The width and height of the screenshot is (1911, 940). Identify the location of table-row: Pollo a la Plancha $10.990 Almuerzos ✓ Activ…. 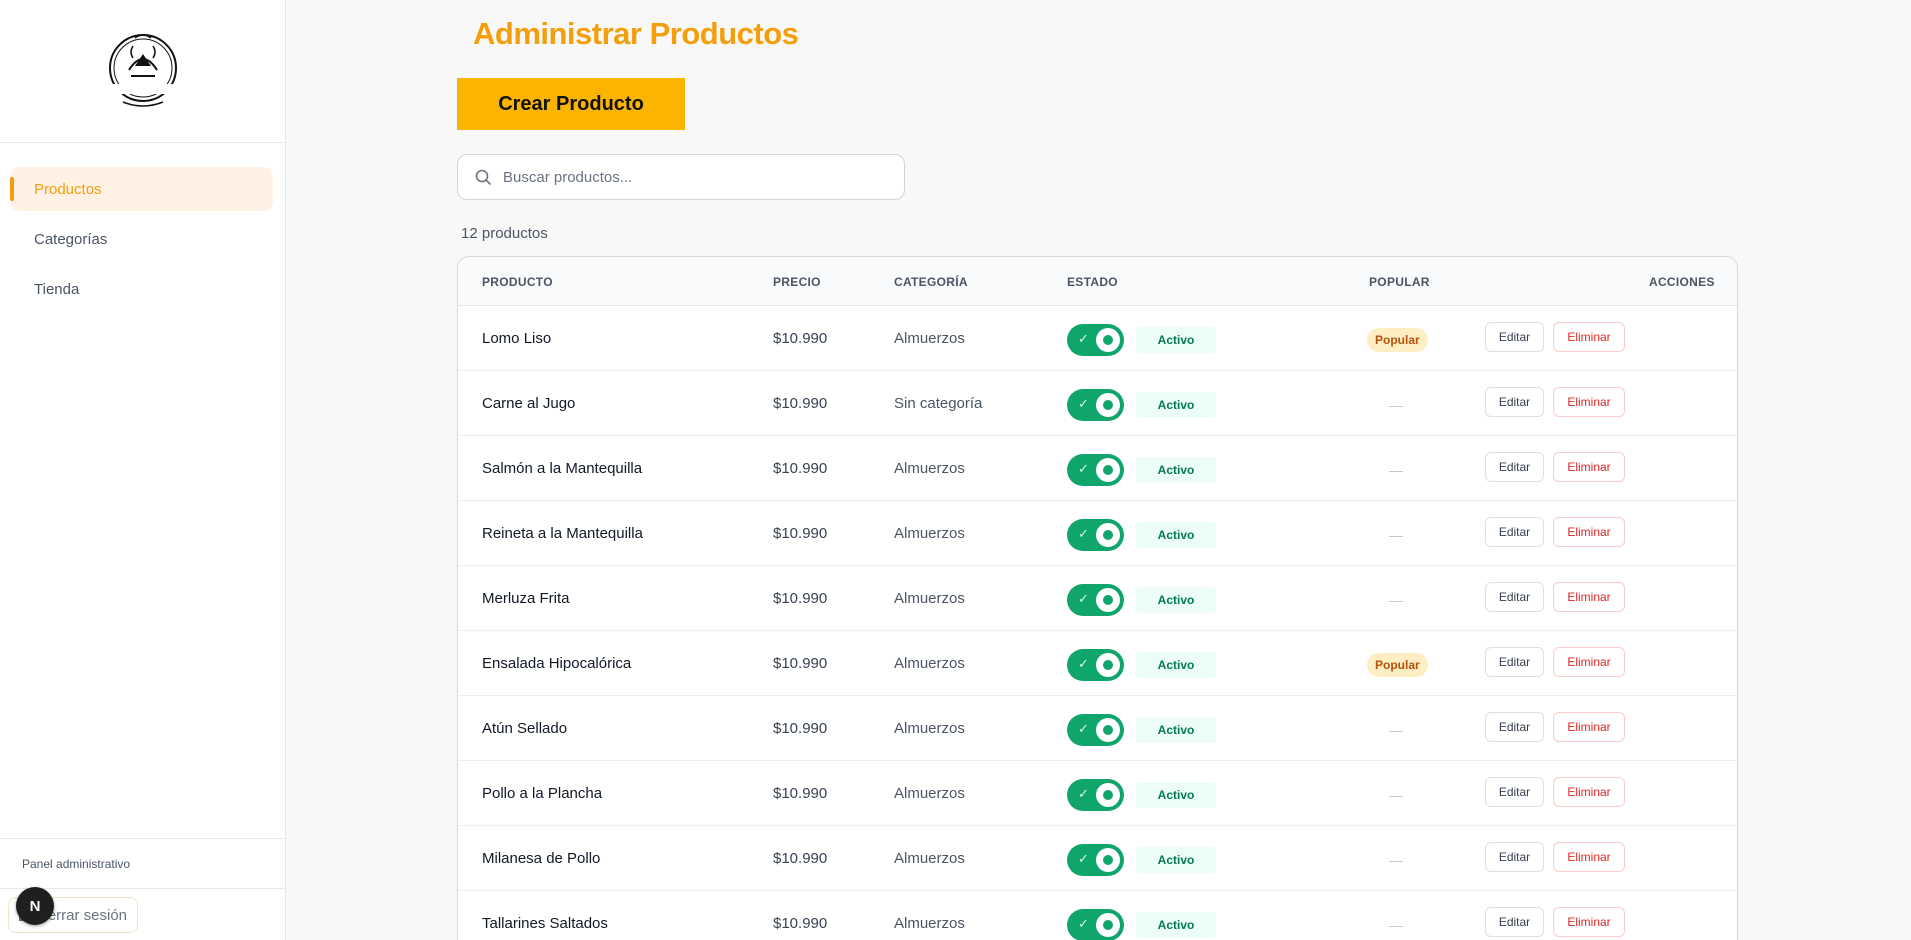
(1097, 793).